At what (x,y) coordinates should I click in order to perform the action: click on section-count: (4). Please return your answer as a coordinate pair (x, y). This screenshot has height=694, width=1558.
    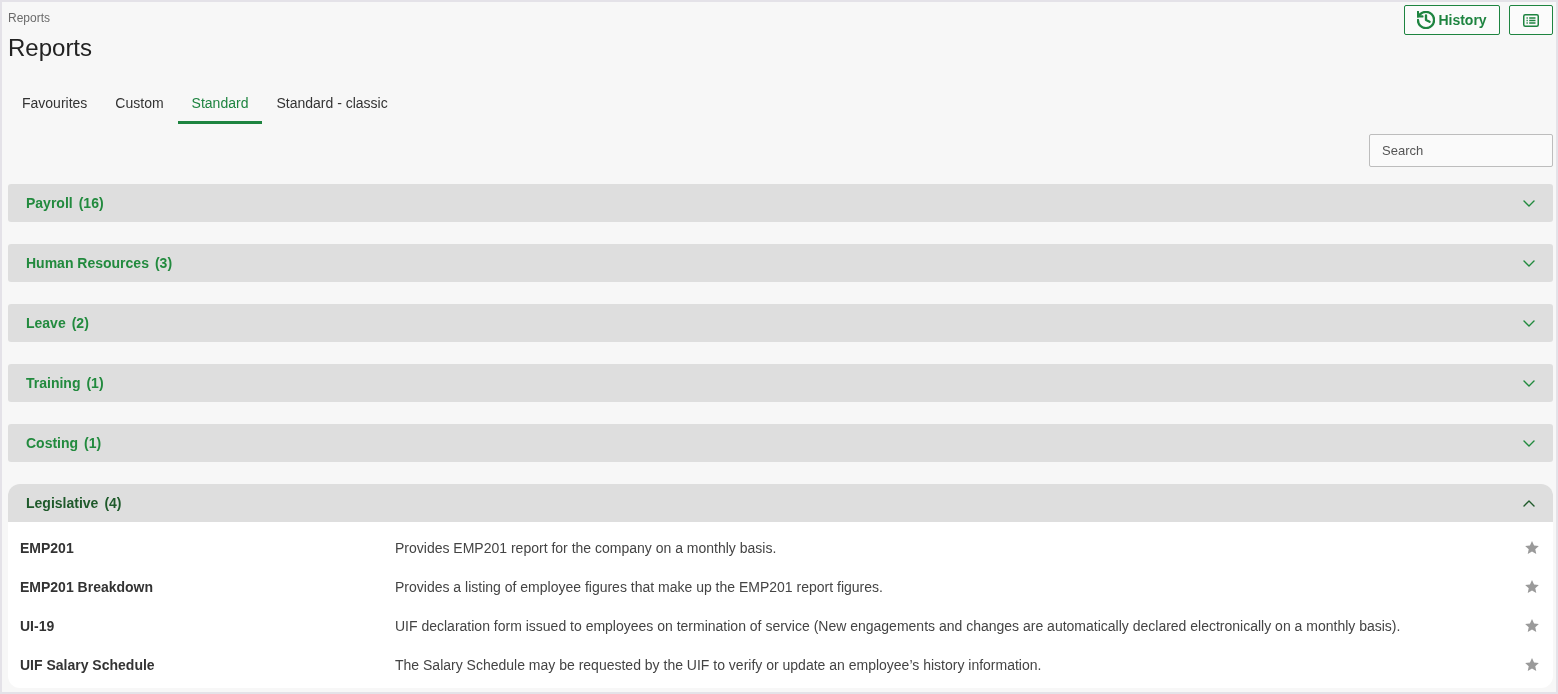
    Looking at the image, I should click on (113, 503).